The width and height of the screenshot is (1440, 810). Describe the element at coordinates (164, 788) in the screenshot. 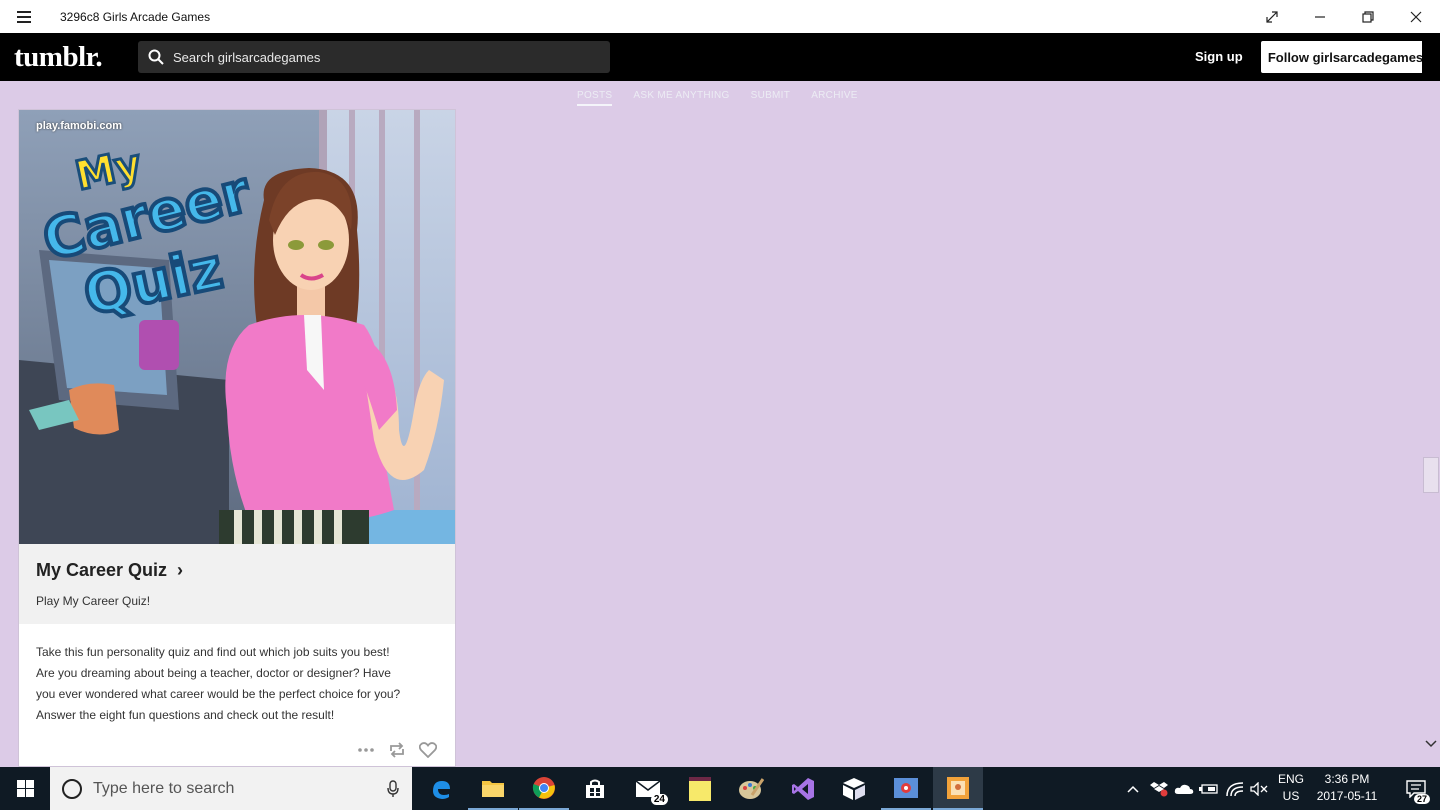

I see `taskbar-search-placeholder: Type here to search` at that location.